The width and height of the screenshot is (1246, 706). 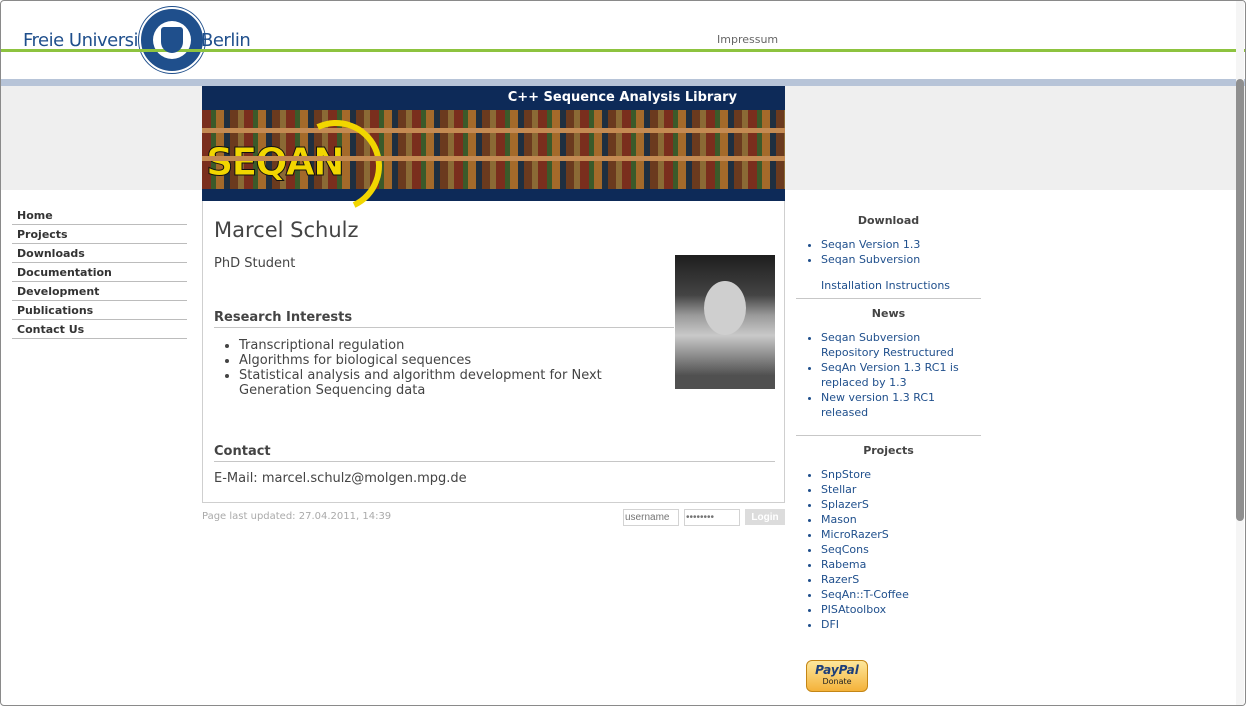 What do you see at coordinates (493, 166) in the screenshot?
I see `bookshelf-image: SEQAN` at bounding box center [493, 166].